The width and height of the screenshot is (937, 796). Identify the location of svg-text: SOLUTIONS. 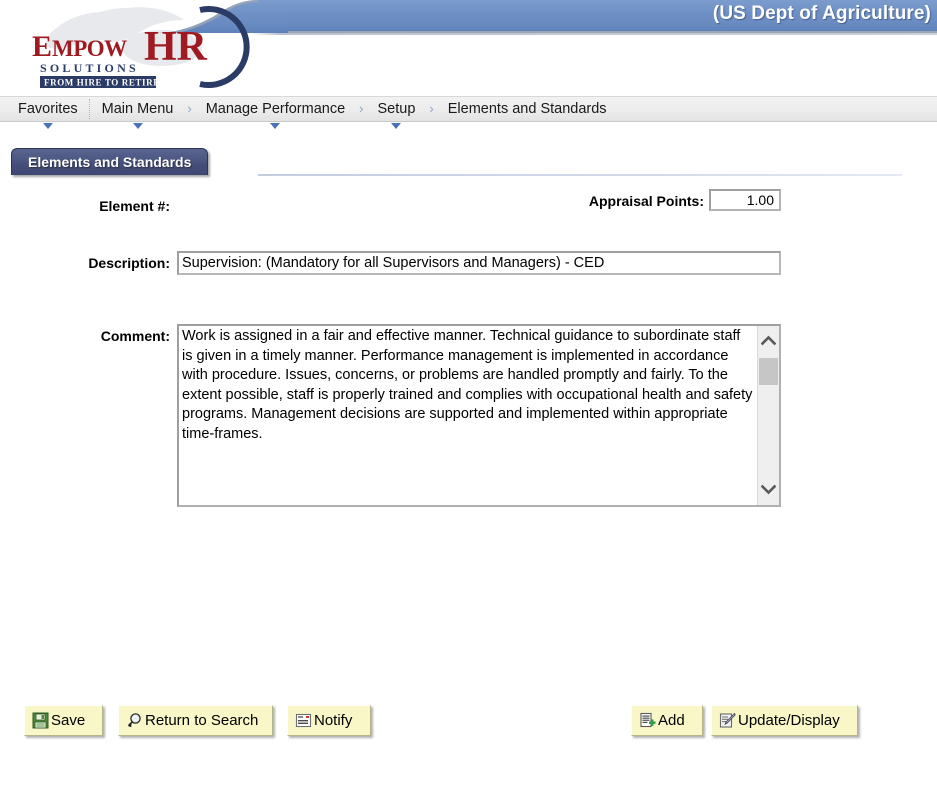
(89, 68).